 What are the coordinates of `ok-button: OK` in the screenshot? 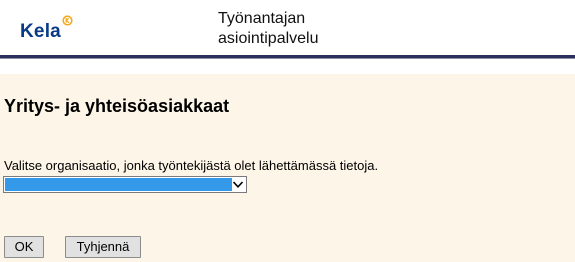 It's located at (24, 247).